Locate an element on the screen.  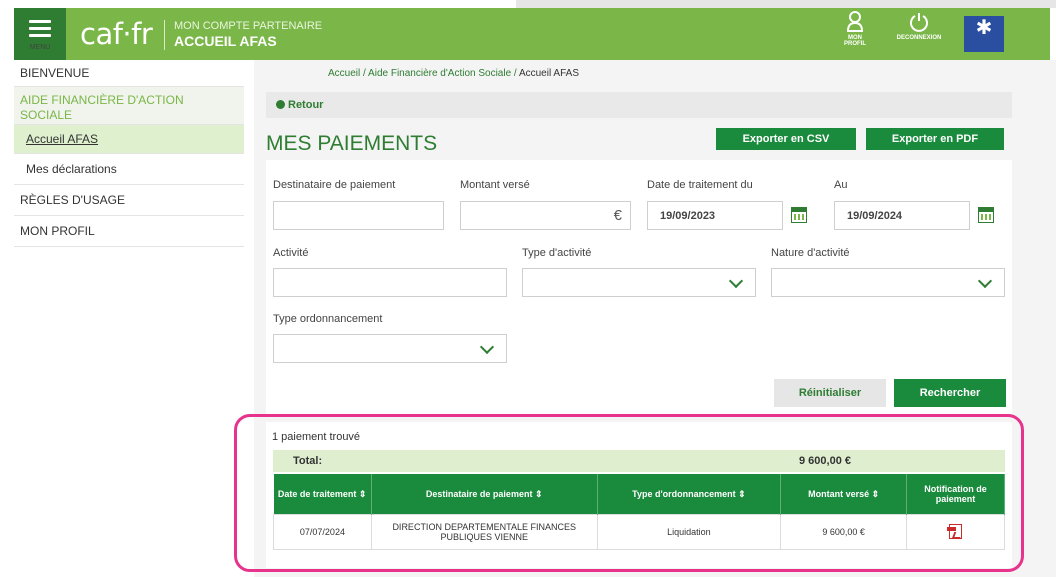
montant-label: Montant versé is located at coordinates (495, 185).